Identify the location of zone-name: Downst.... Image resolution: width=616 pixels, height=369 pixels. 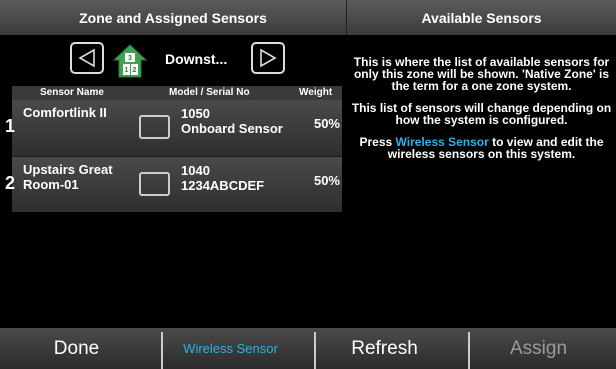
(196, 59).